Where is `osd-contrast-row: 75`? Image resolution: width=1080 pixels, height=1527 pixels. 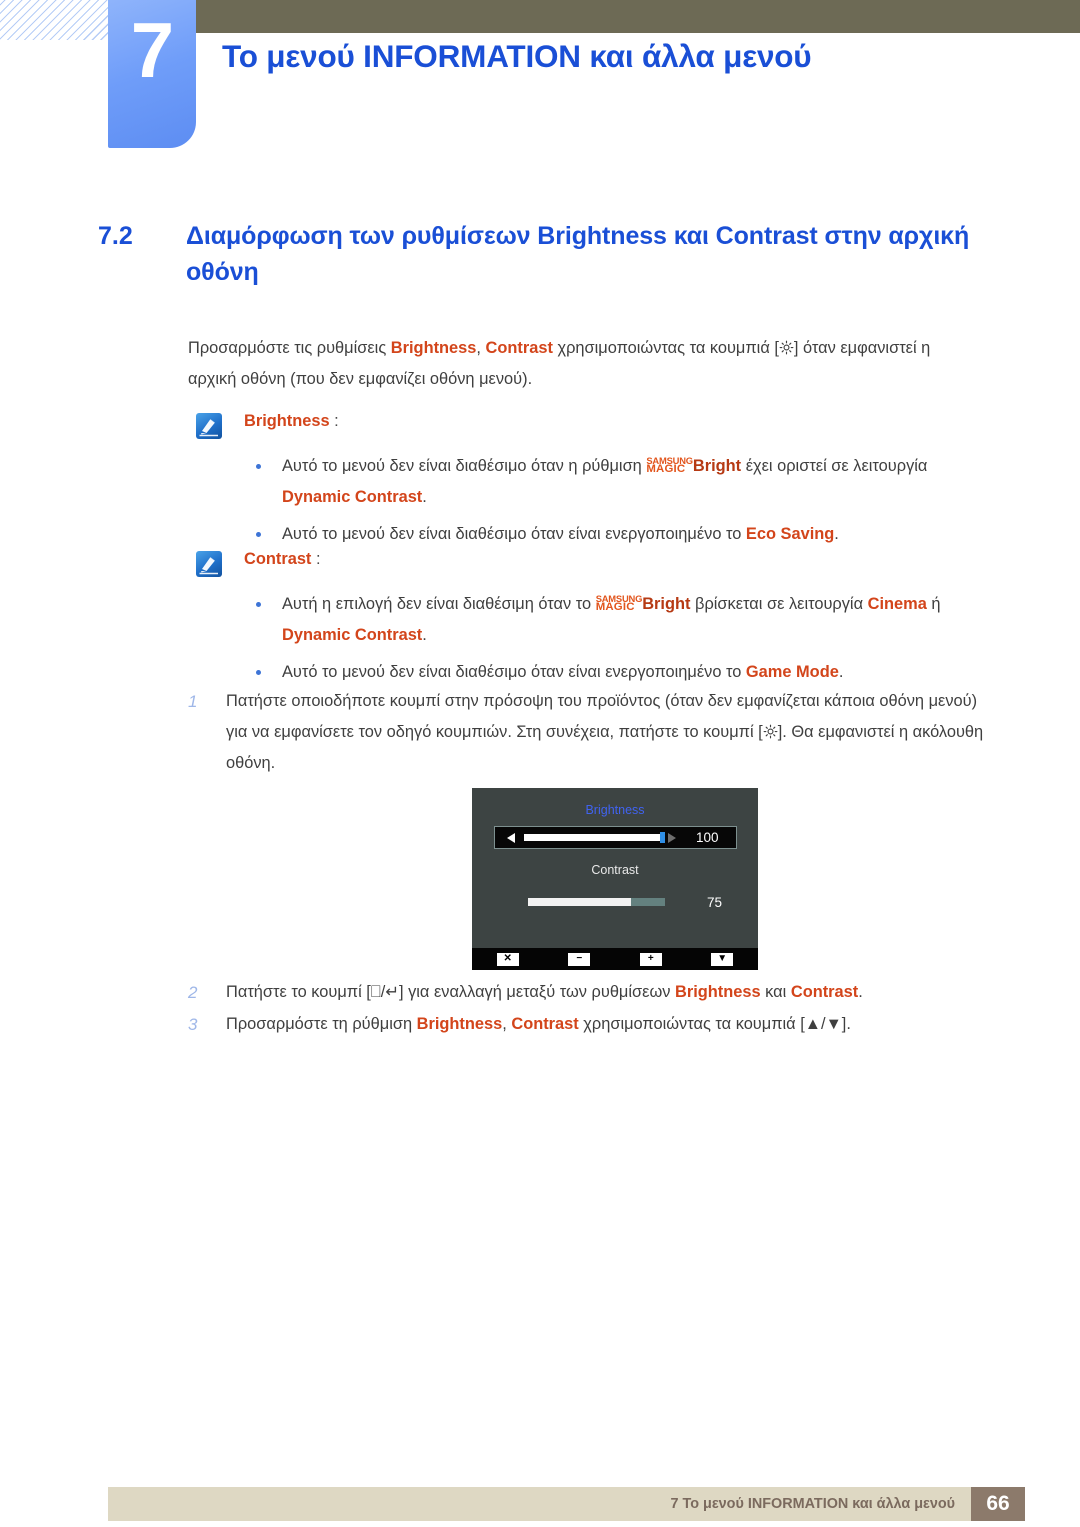 osd-contrast-row: 75 is located at coordinates (615, 902).